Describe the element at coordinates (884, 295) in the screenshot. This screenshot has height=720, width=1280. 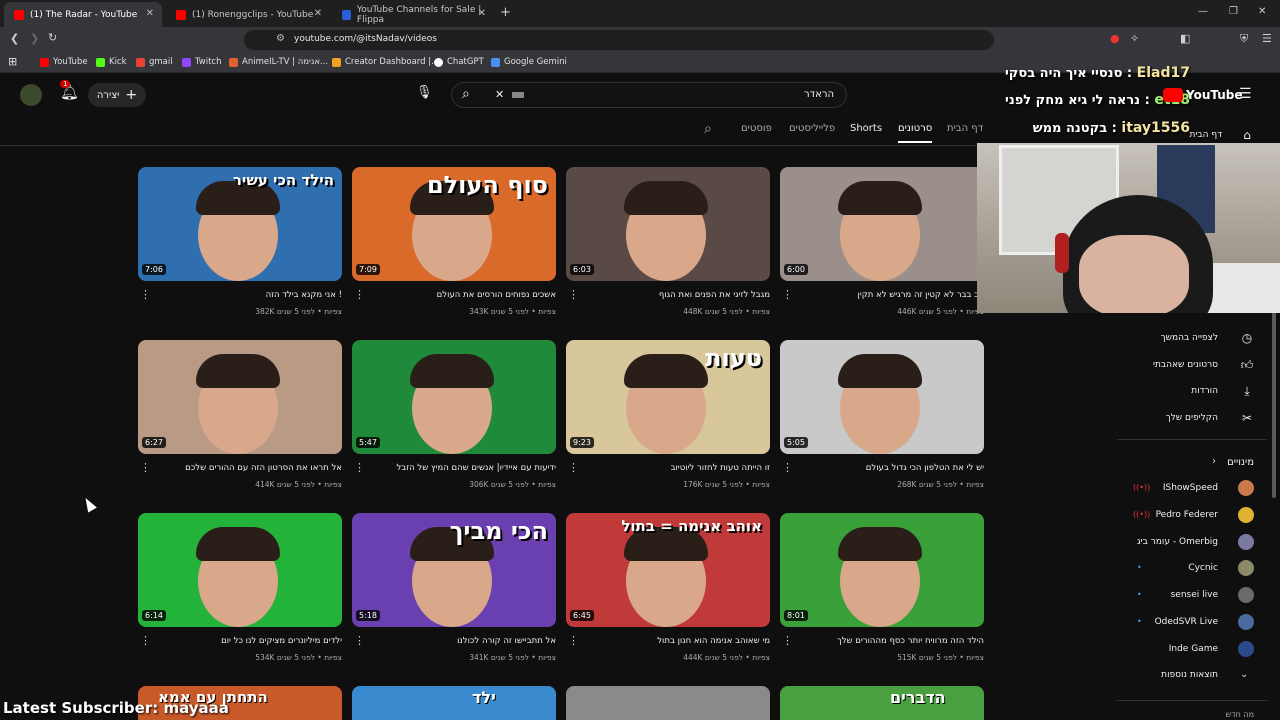
I see `video-title: בב בבר לא קטין זה מרגיש לא תקין` at that location.